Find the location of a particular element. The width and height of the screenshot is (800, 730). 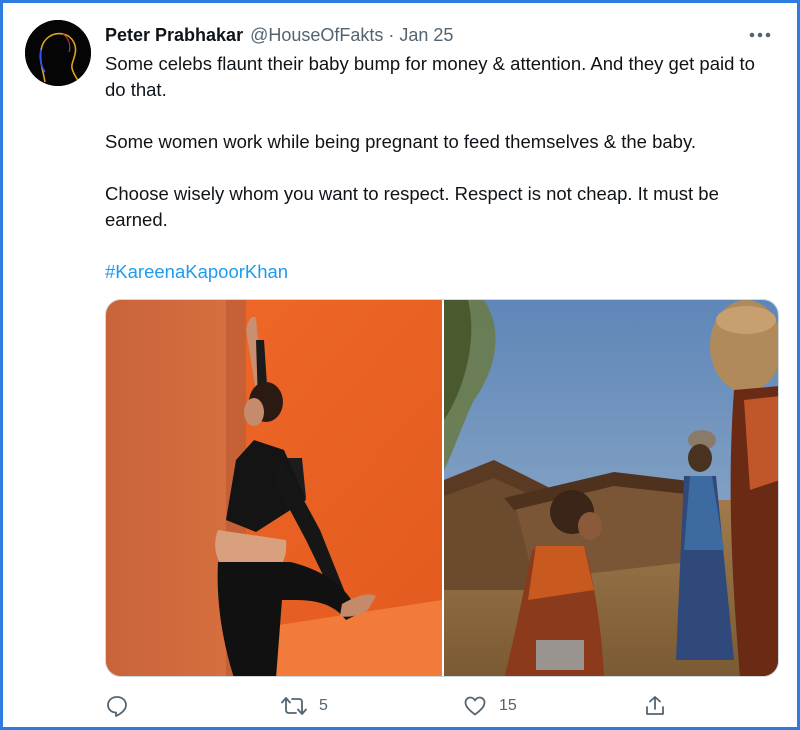

author-handle: @HouseOfFakts is located at coordinates (316, 35).